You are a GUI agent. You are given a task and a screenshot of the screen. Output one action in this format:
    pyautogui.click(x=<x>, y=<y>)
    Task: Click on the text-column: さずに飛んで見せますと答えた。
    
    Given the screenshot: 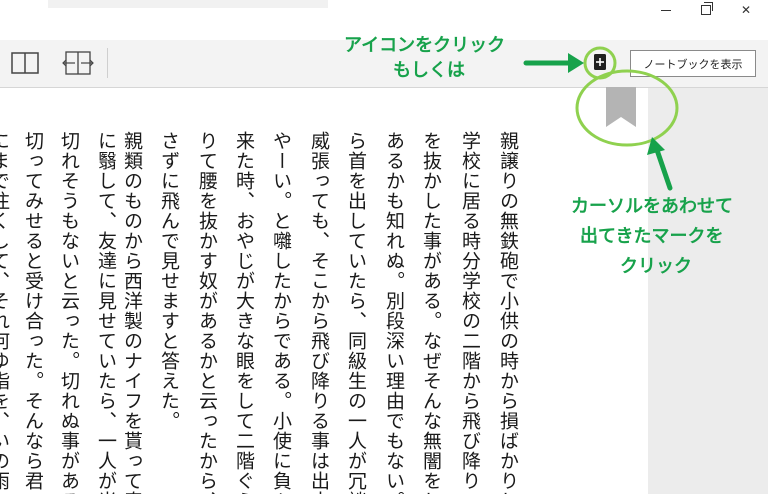 What is the action you would take?
    pyautogui.click(x=169, y=281)
    